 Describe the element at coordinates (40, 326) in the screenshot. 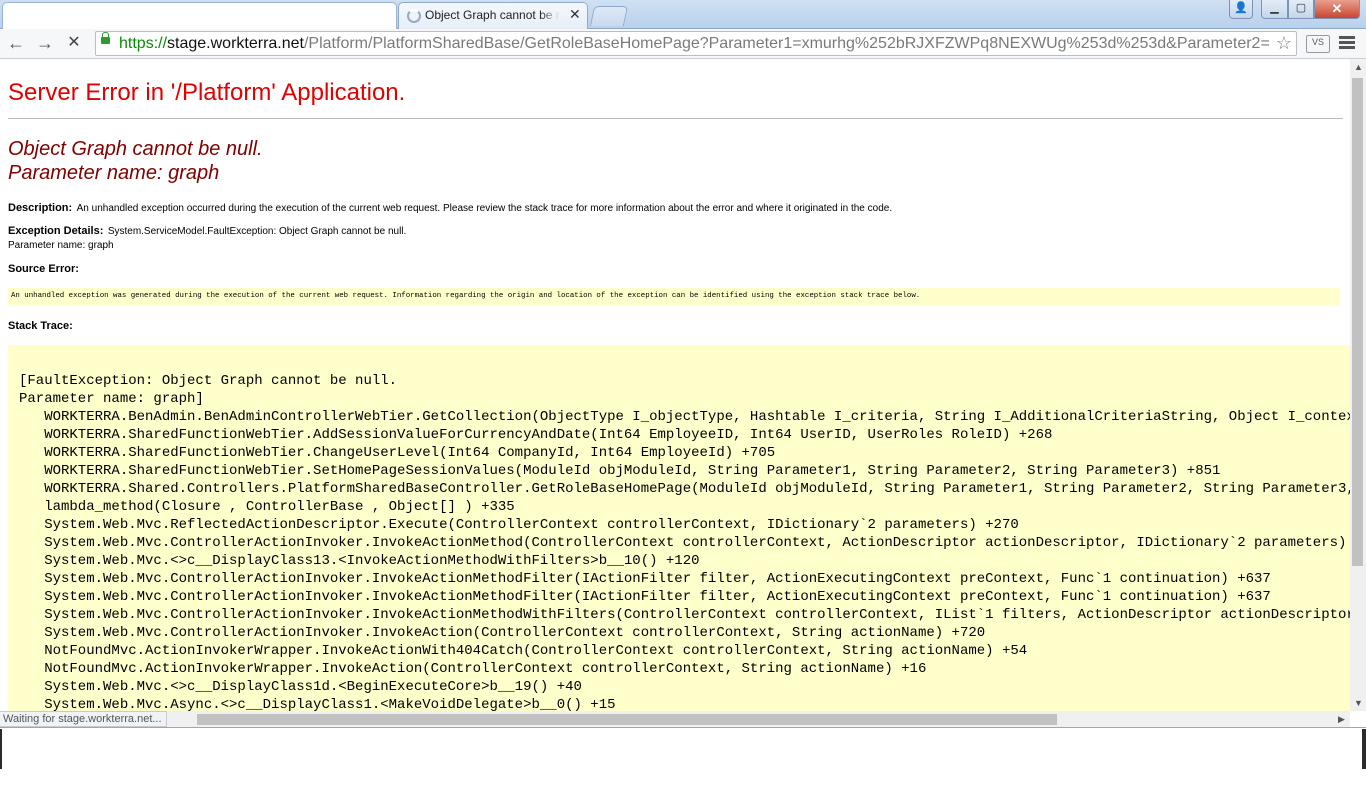

I see `stack-trace-label: Stack Trace:` at that location.